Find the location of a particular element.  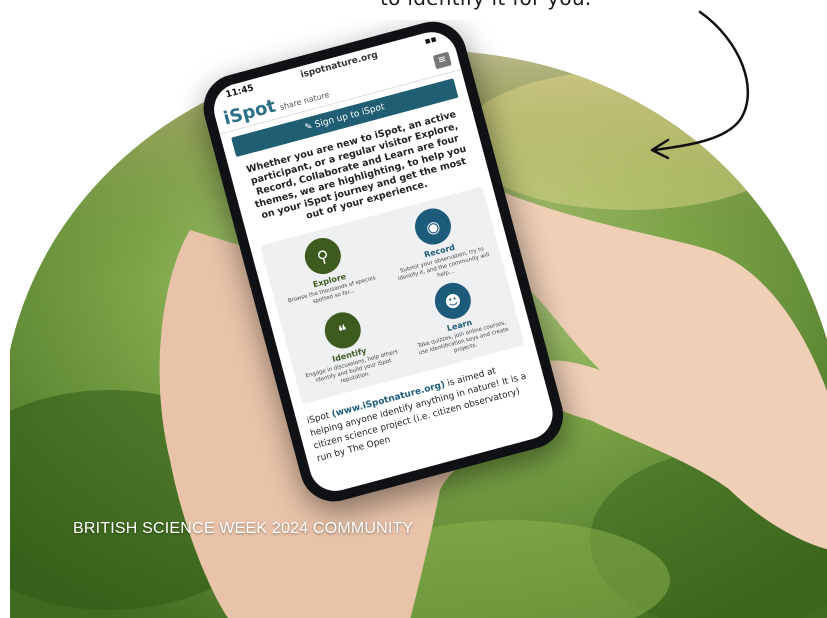

logo-tagline: share nature is located at coordinates (304, 100).